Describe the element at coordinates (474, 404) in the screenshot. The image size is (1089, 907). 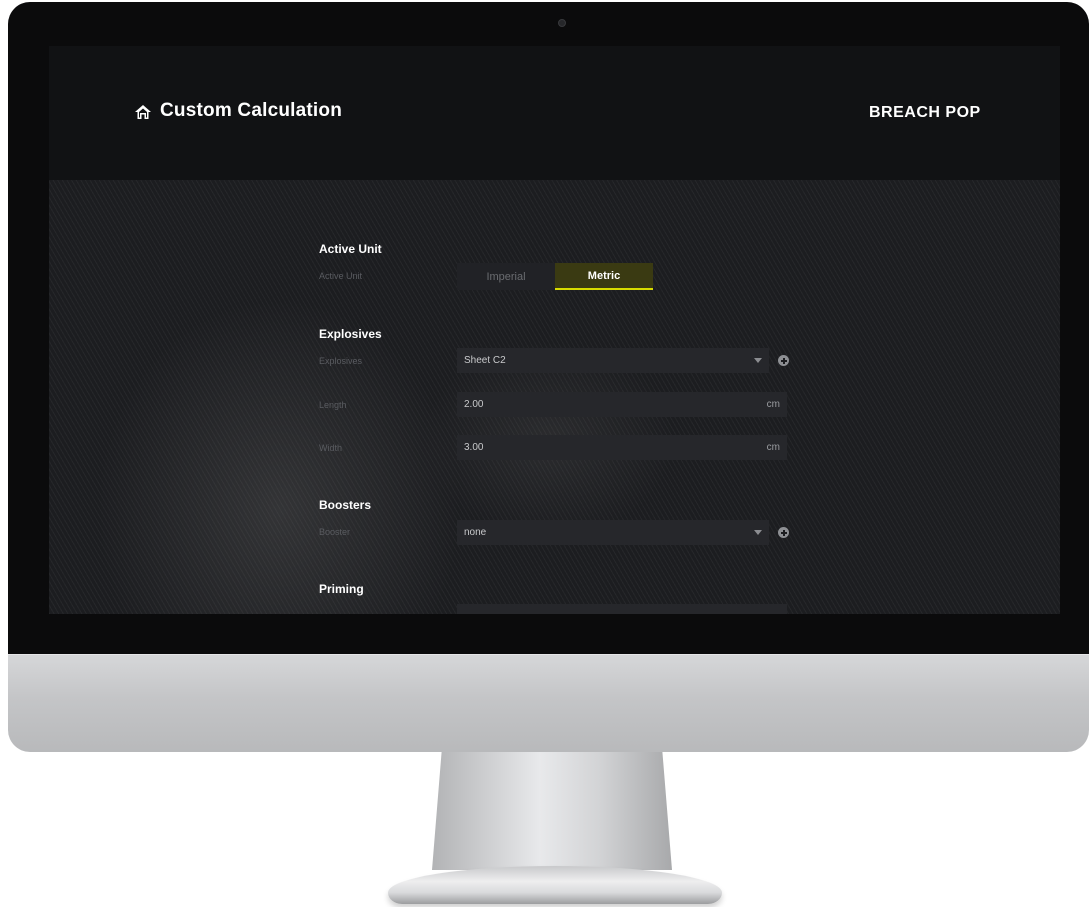
I see `length-value: 2.00` at that location.